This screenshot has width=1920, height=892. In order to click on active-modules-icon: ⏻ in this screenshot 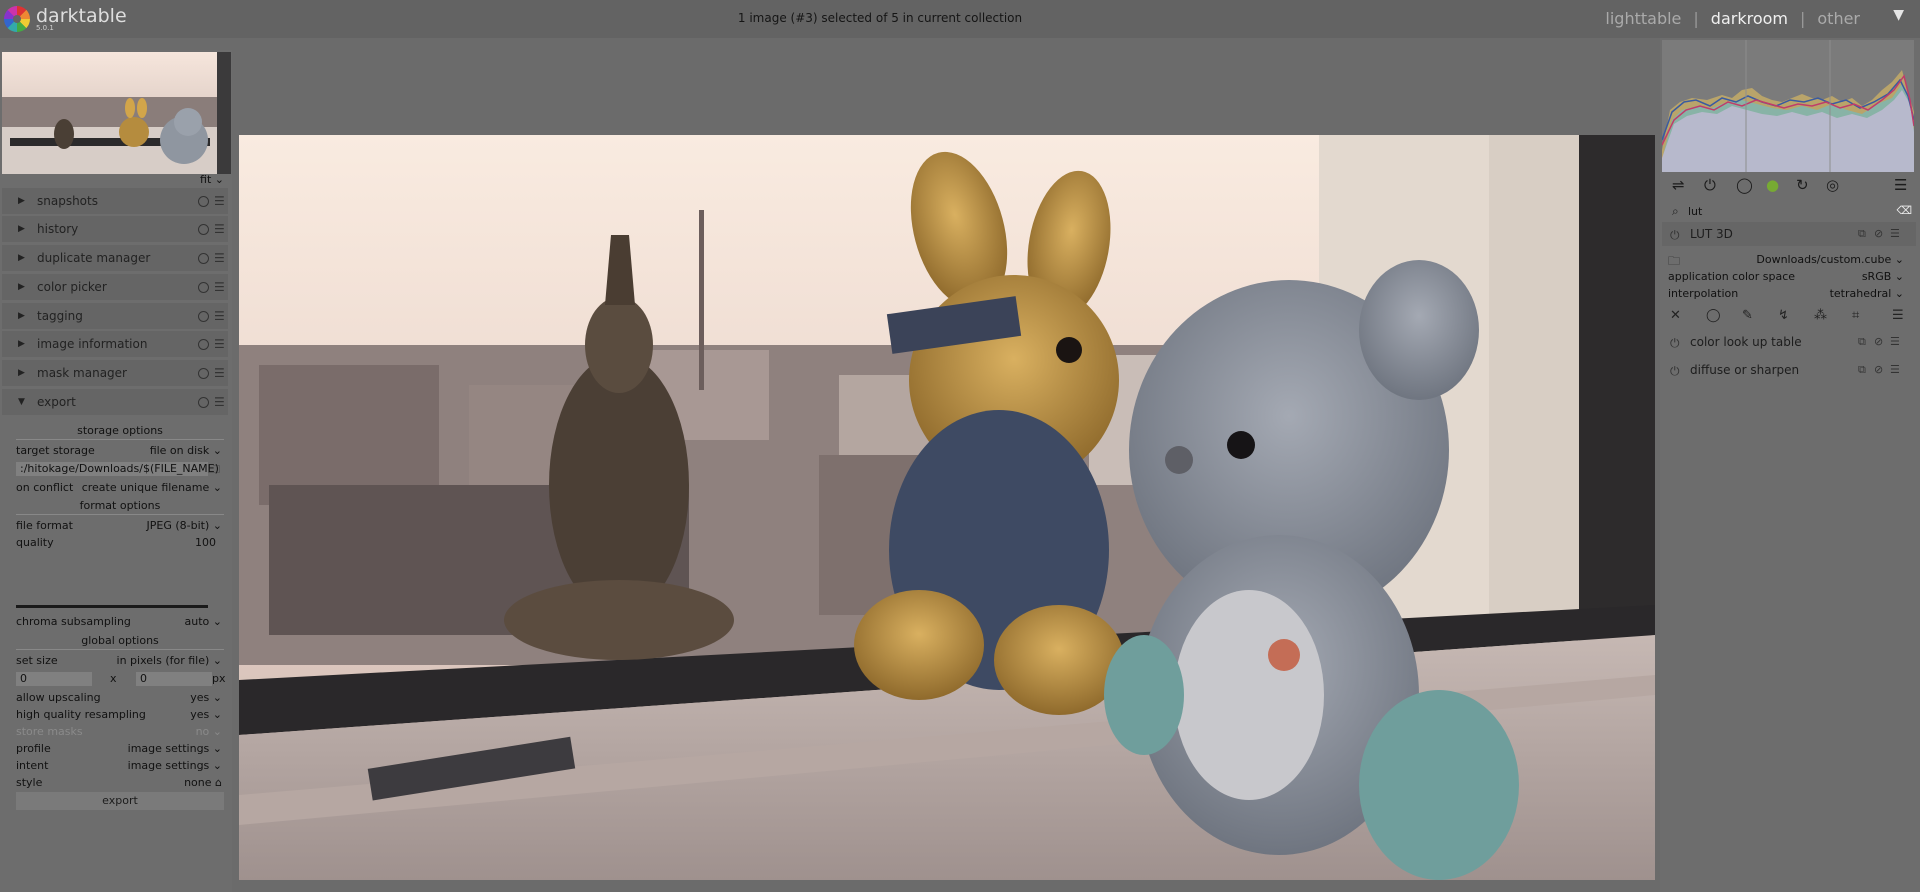, I will do `click(1710, 185)`.